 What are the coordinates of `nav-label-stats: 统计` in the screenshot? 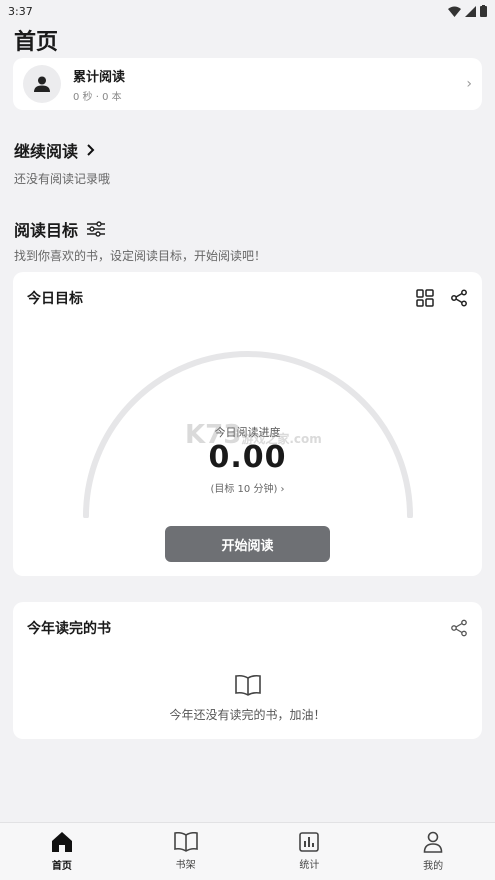 It's located at (309, 865).